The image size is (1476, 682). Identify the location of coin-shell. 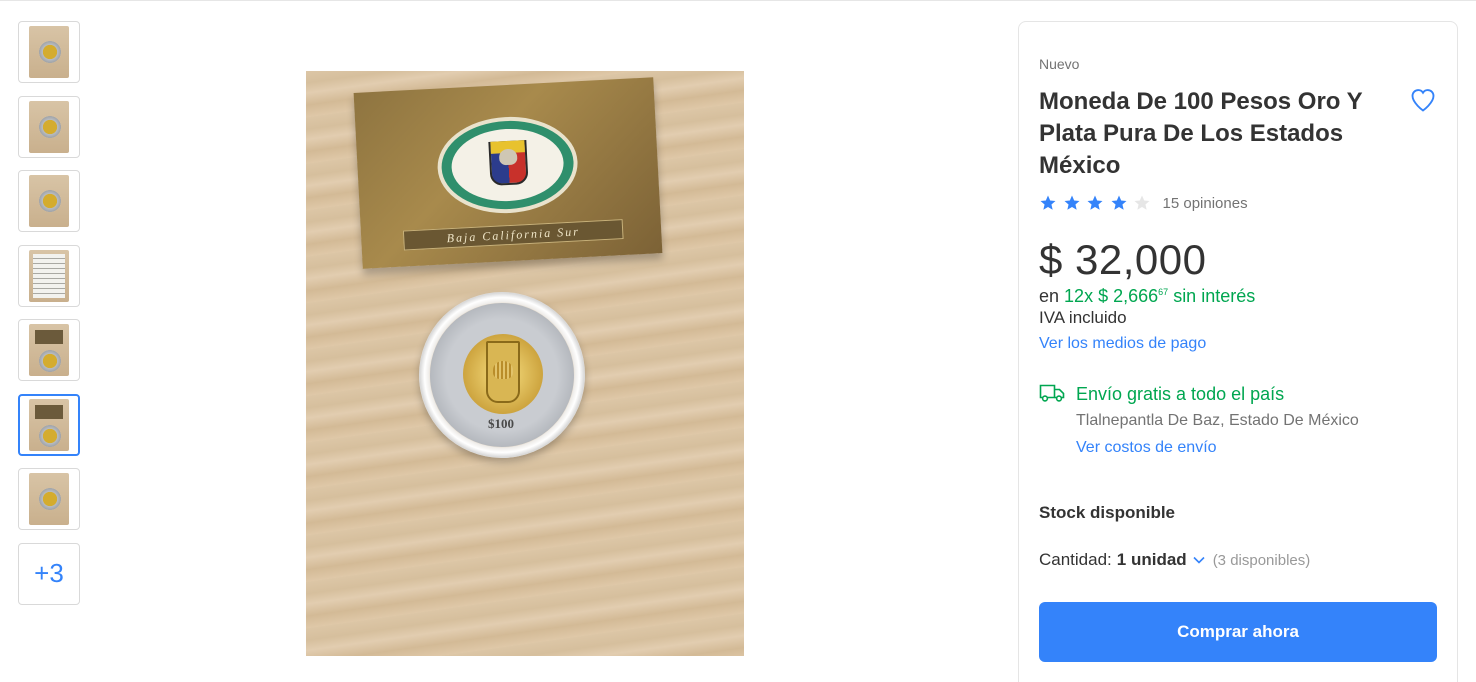
(503, 370).